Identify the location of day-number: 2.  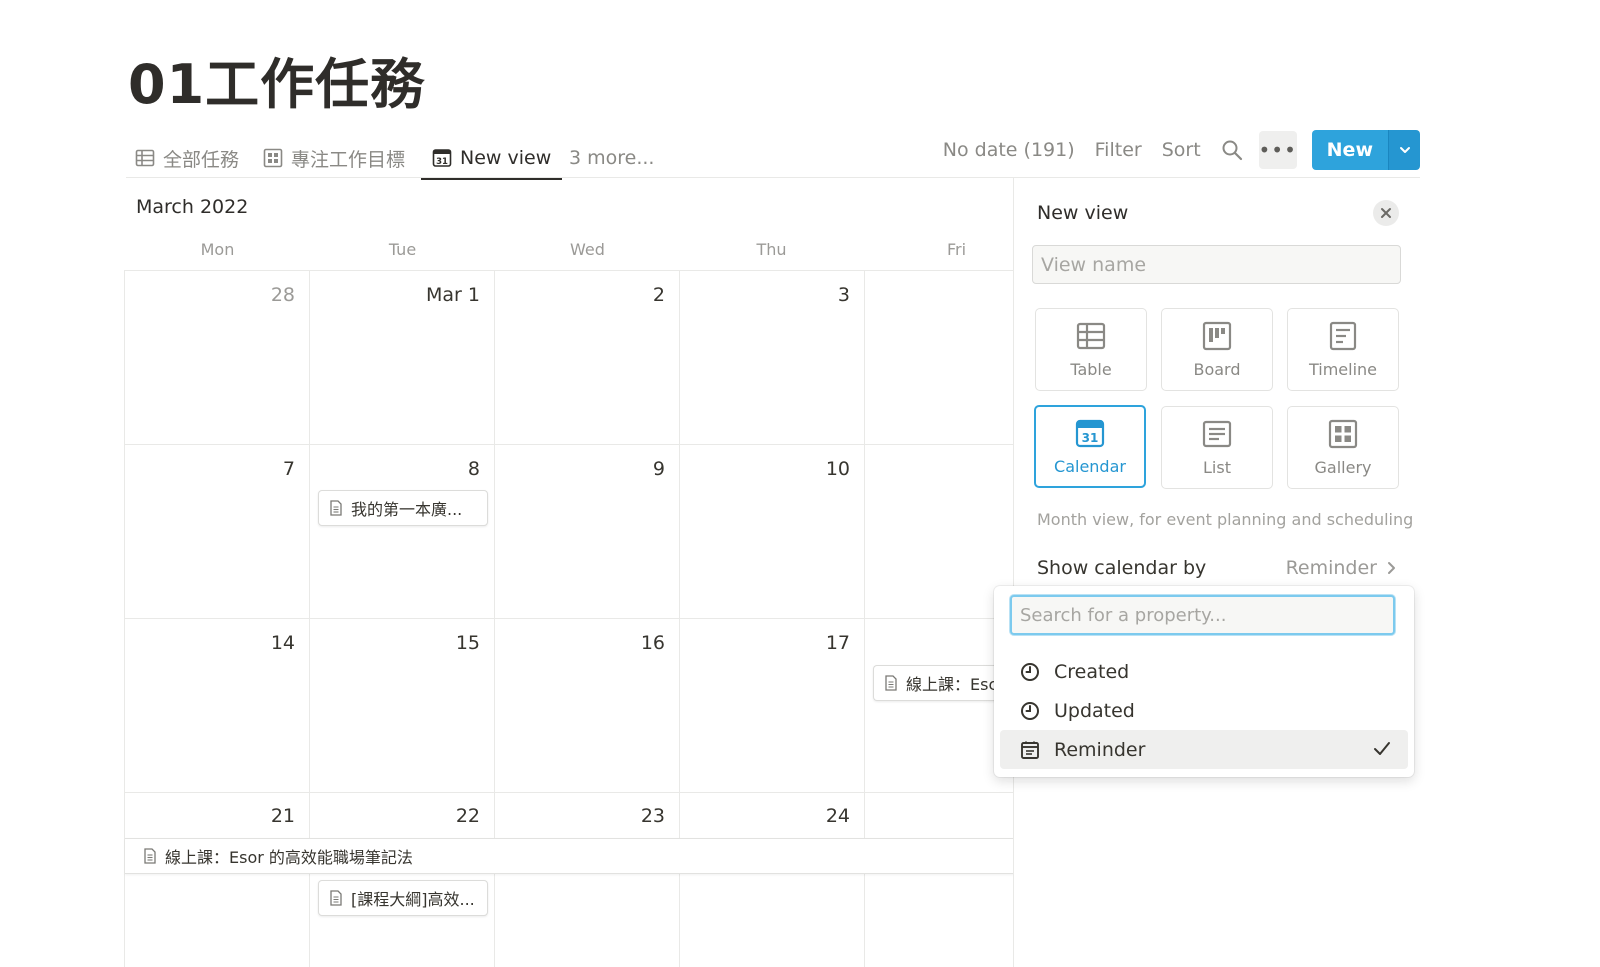
(580, 295).